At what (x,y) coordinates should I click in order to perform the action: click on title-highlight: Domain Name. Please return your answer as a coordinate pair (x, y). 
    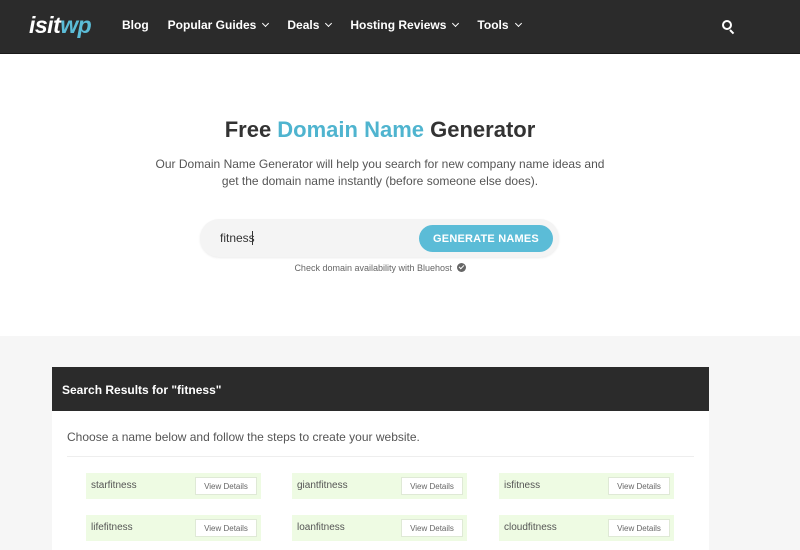
    Looking at the image, I should click on (351, 129).